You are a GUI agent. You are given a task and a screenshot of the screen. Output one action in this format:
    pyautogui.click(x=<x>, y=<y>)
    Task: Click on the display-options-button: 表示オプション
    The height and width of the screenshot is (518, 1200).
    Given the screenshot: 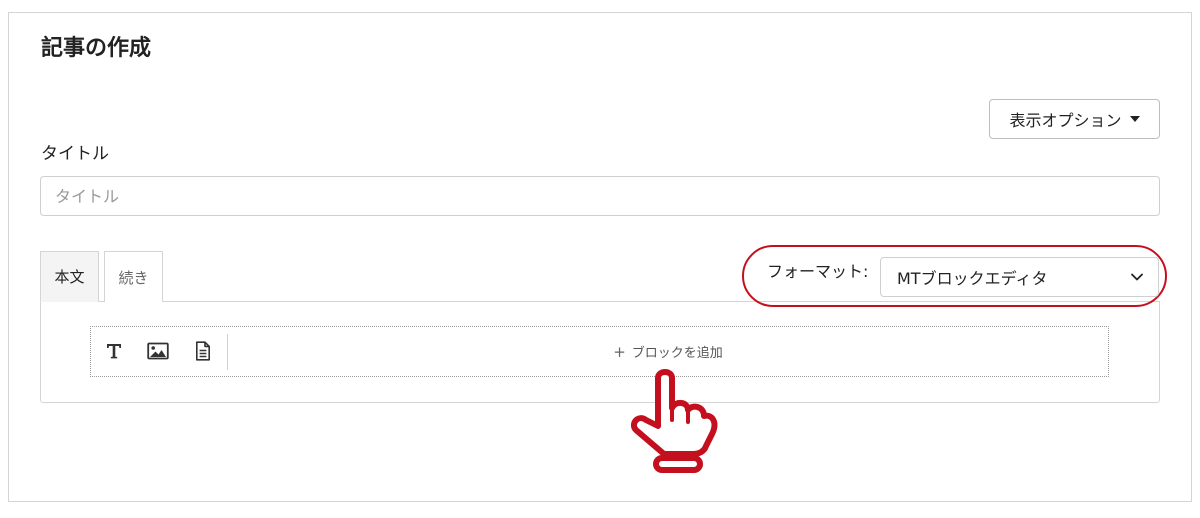 What is the action you would take?
    pyautogui.click(x=1074, y=119)
    